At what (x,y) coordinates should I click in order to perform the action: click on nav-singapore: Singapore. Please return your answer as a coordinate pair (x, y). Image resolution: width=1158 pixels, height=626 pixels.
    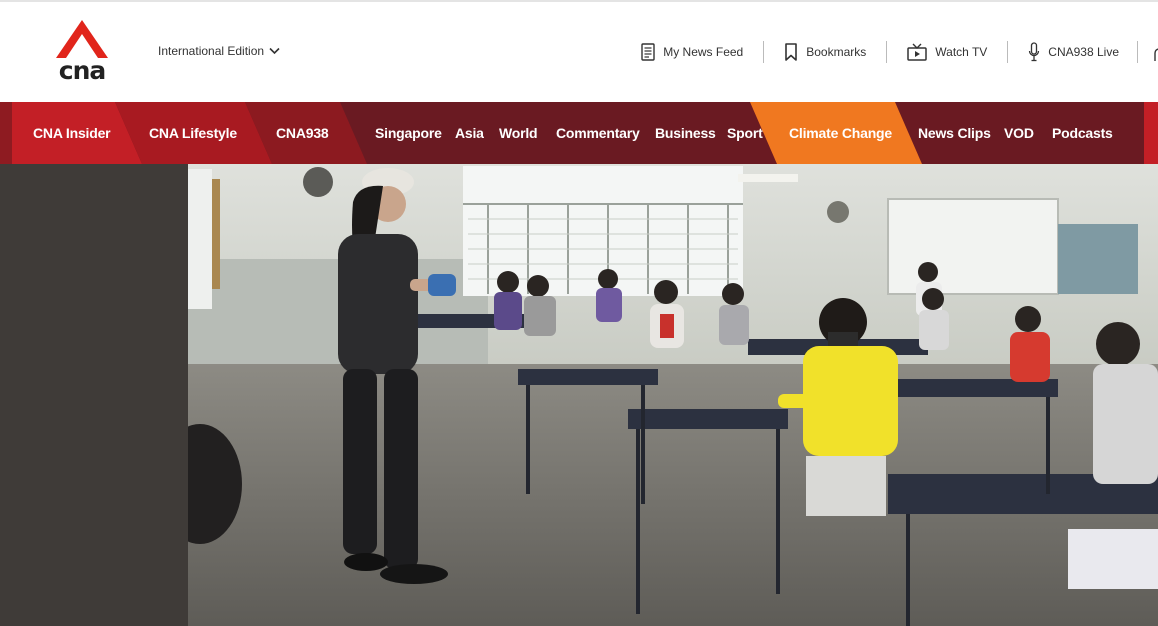
    Looking at the image, I should click on (408, 133).